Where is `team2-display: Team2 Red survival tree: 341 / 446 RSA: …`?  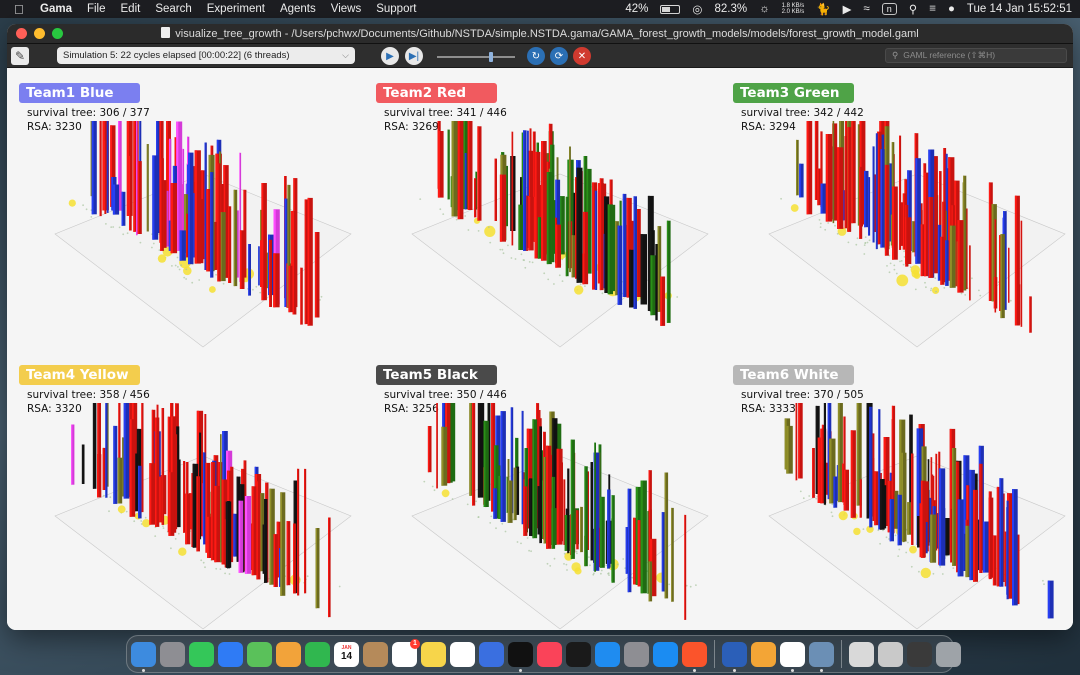
team2-display: Team2 Red survival tree: 341 / 446 RSA: … is located at coordinates (546, 209).